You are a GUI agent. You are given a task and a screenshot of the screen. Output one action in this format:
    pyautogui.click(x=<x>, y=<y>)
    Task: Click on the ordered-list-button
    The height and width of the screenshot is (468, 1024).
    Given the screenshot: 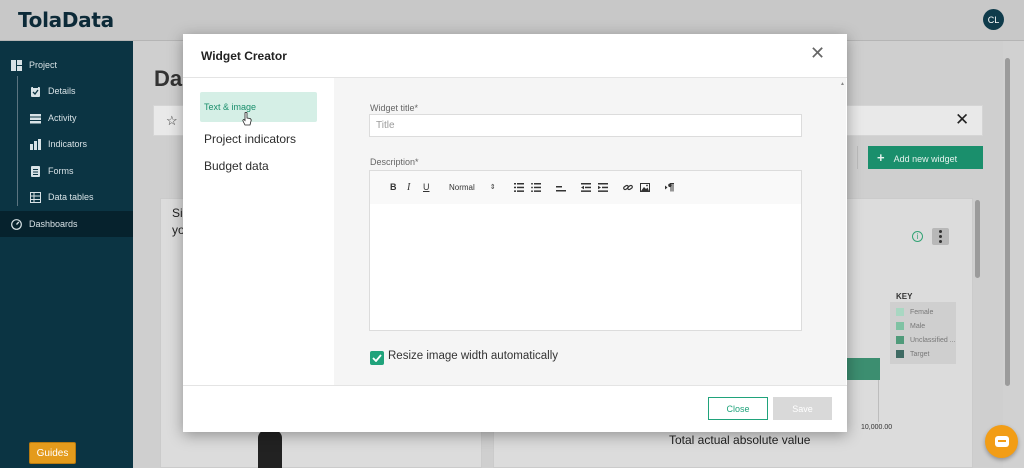 What is the action you would take?
    pyautogui.click(x=519, y=187)
    